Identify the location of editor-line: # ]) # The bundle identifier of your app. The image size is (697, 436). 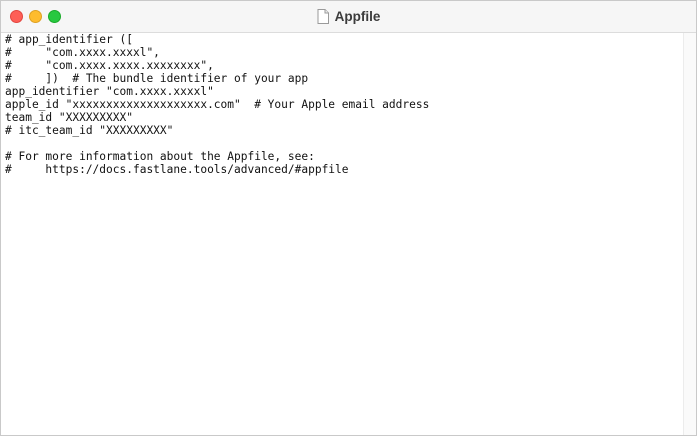
(344, 78).